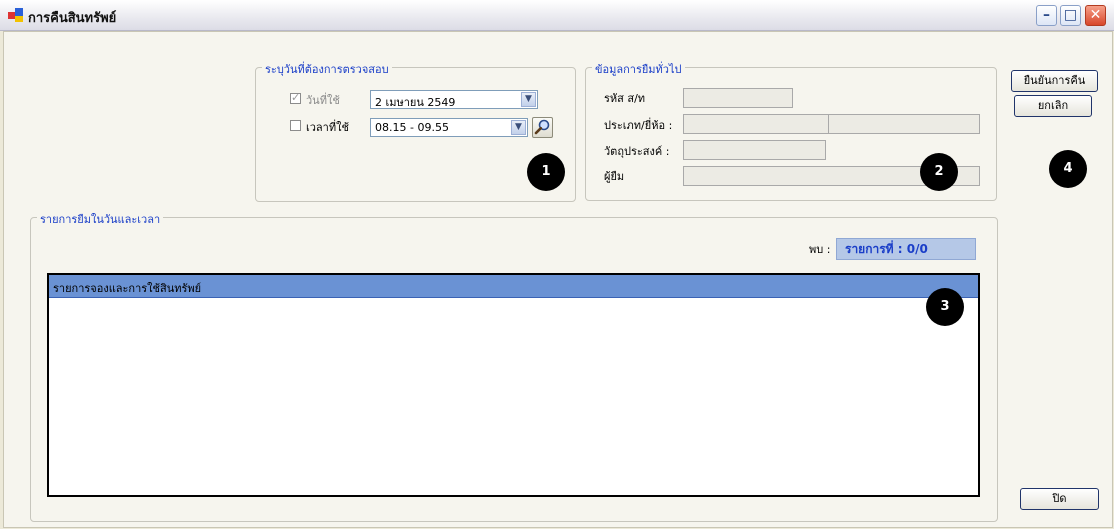 The image size is (1114, 529). What do you see at coordinates (1053, 106) in the screenshot?
I see `cancel-button: ยกเลิก` at bounding box center [1053, 106].